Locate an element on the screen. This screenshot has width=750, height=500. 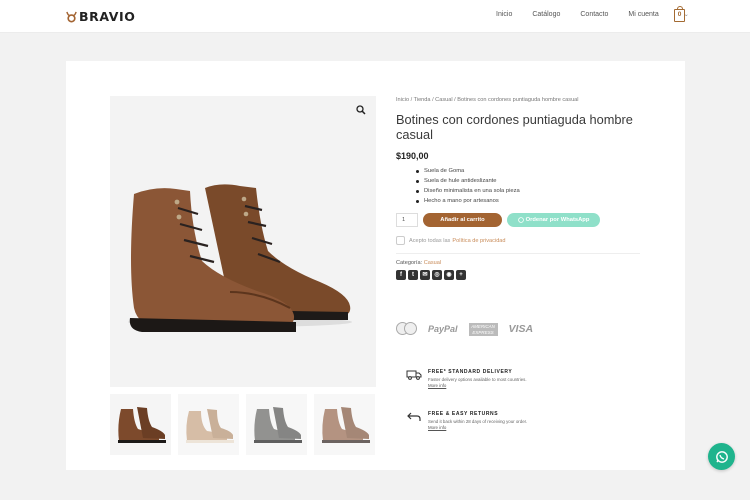
light-brown-boot-thumbnail is located at coordinates (345, 424).